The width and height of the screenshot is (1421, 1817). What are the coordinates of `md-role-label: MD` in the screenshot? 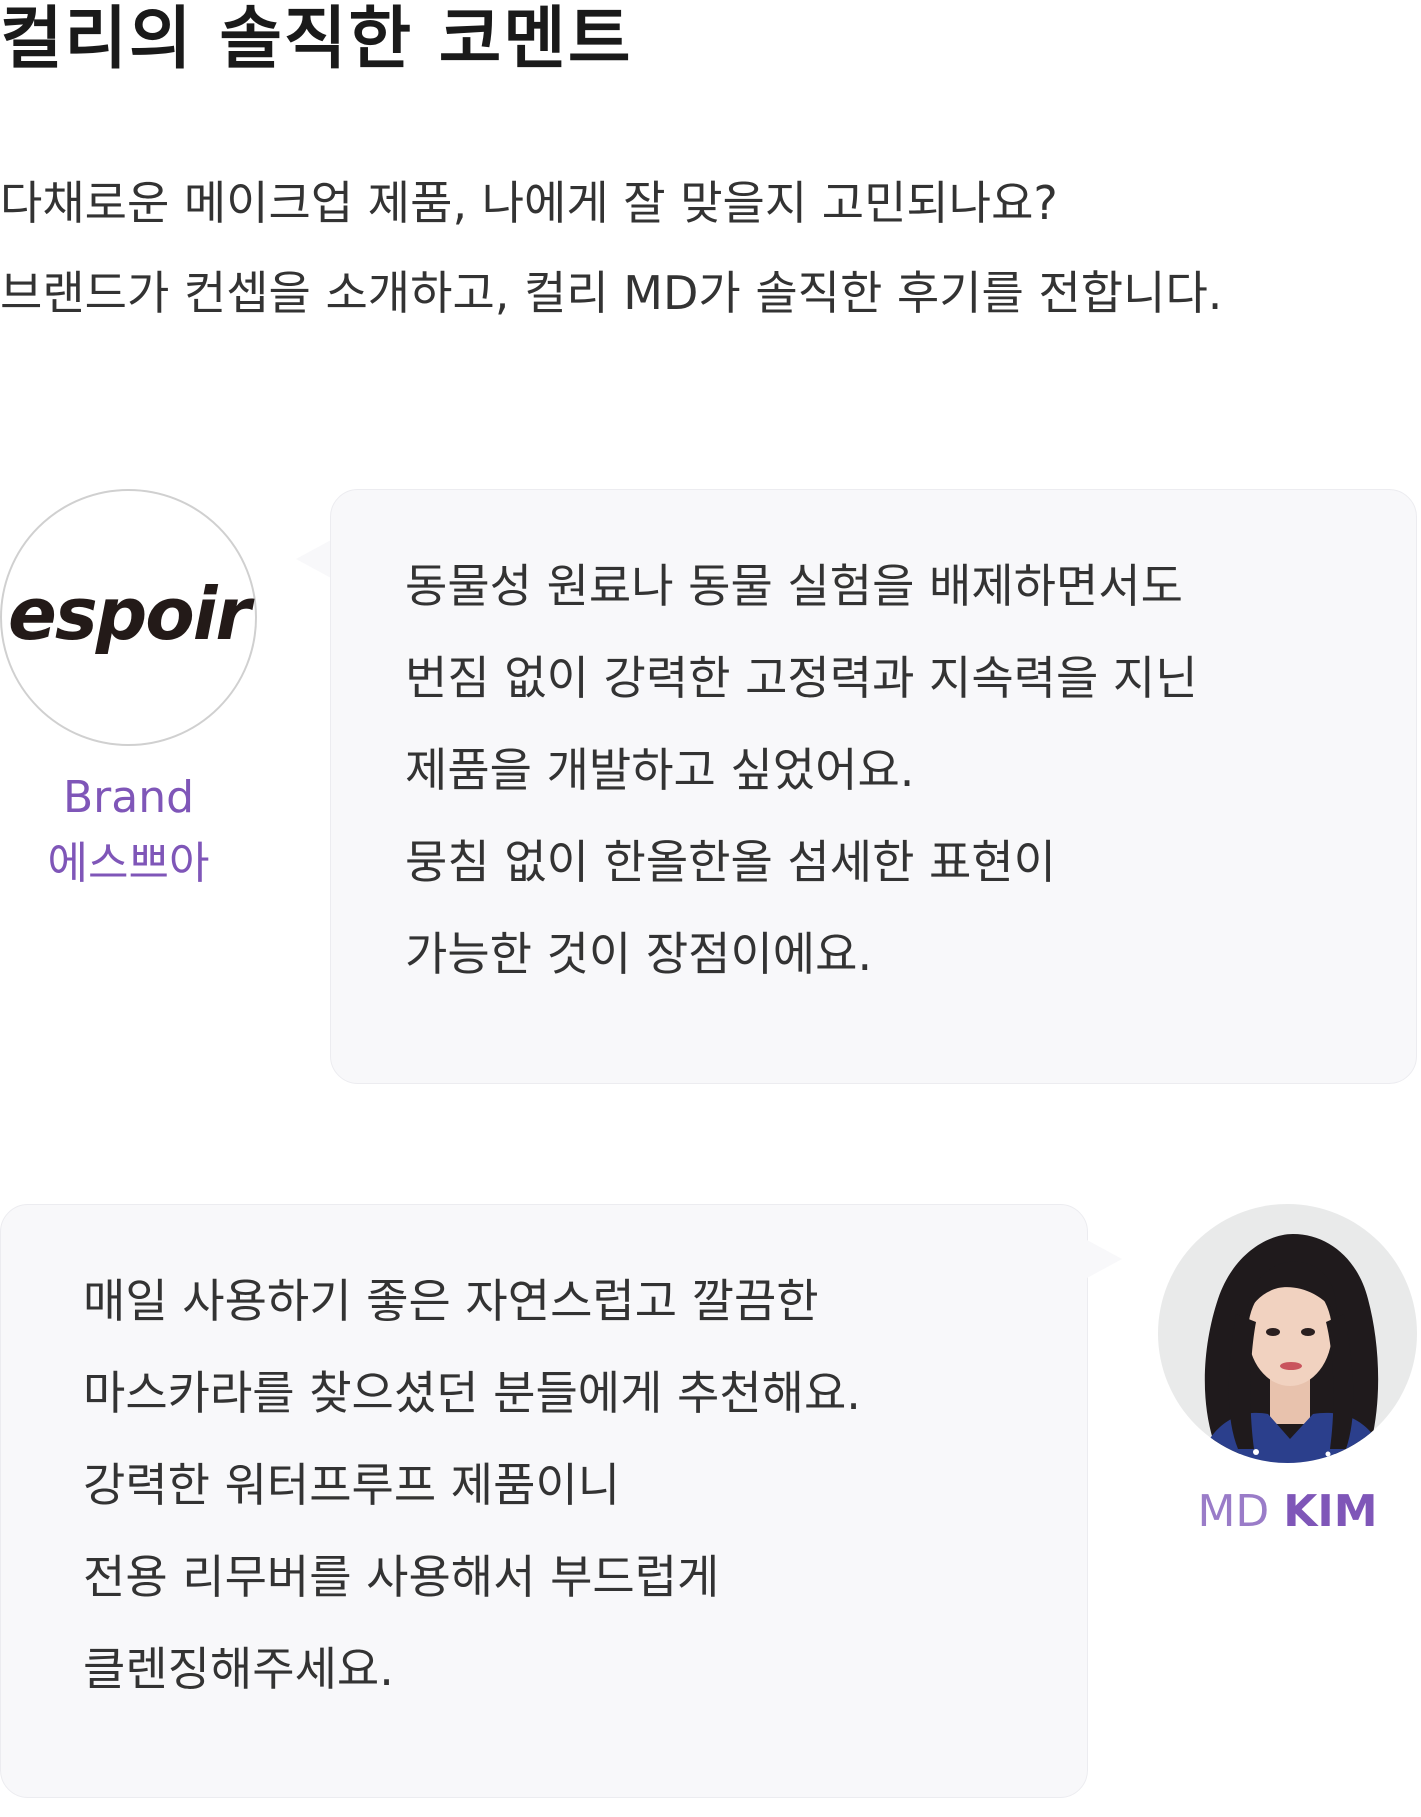 It's located at (1233, 1511).